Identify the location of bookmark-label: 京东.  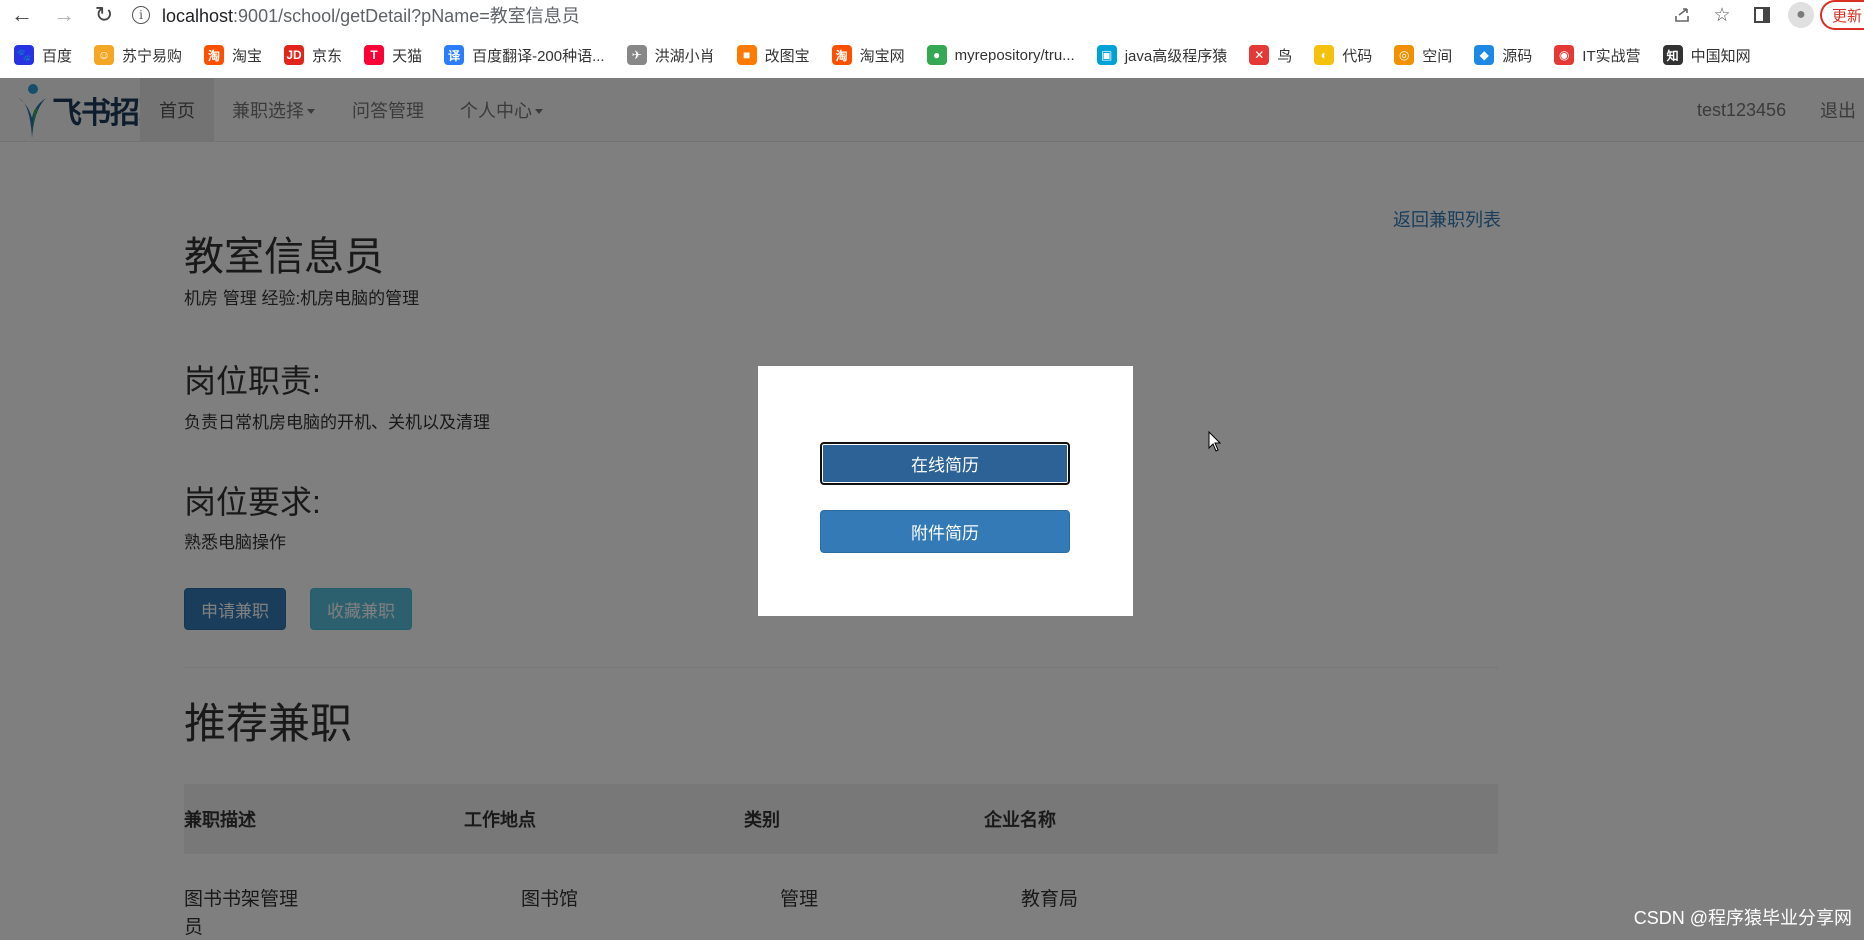
(327, 56).